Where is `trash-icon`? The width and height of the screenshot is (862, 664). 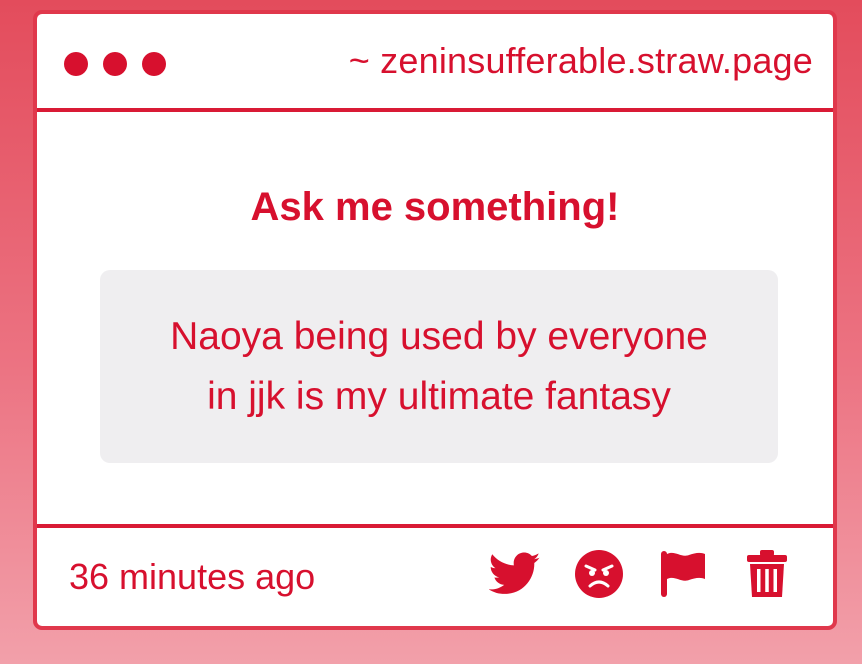 trash-icon is located at coordinates (767, 573).